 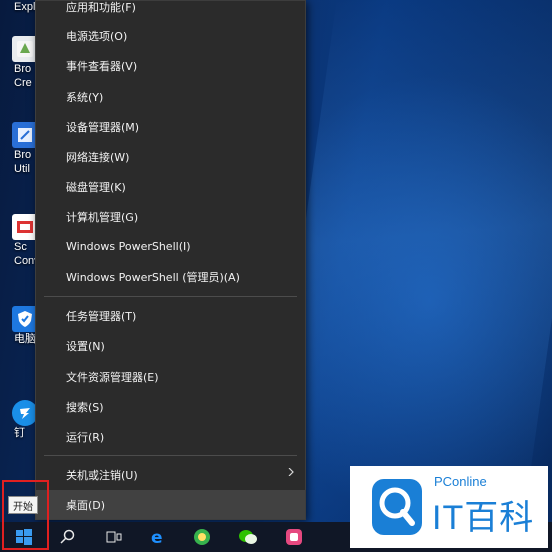 What do you see at coordinates (170, 65) in the screenshot?
I see `menu-item-event-viewer: 事件查看器(V)` at bounding box center [170, 65].